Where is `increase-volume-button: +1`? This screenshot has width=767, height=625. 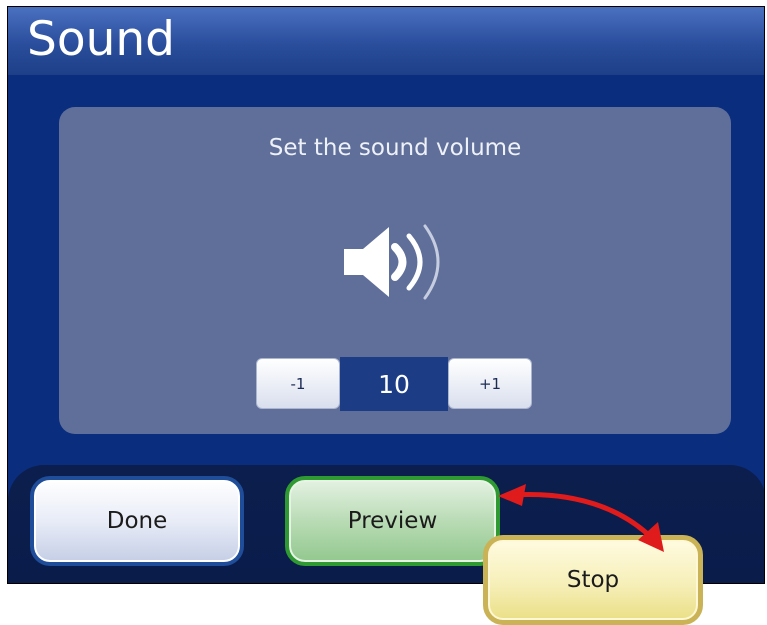 increase-volume-button: +1 is located at coordinates (490, 383).